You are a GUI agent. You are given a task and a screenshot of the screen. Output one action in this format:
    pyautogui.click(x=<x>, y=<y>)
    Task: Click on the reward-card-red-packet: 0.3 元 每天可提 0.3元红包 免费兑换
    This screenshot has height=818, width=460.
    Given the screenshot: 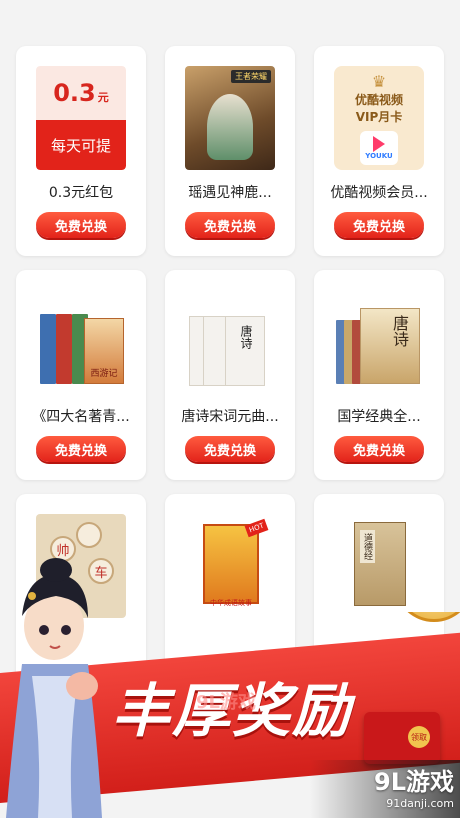 What is the action you would take?
    pyautogui.click(x=81, y=151)
    